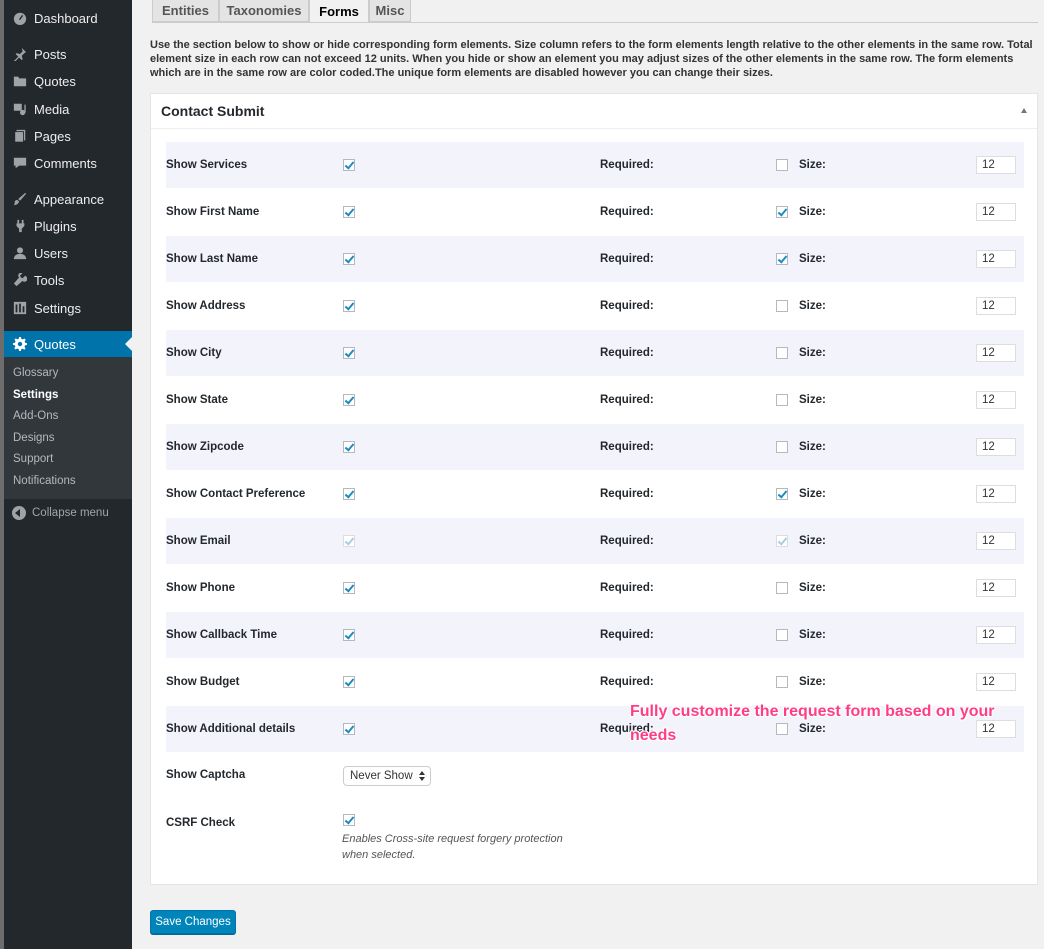  I want to click on comment-icon, so click(20, 163).